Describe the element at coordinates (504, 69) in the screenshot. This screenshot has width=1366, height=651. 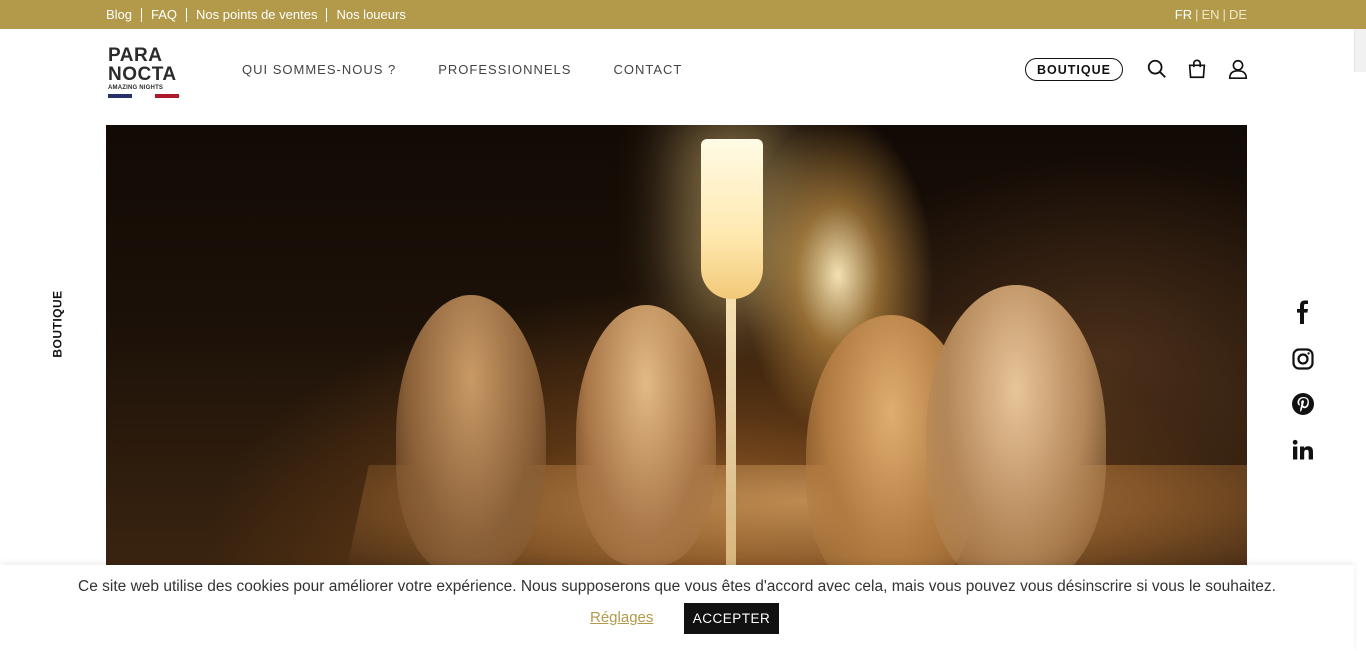
I see `nav-item-professionnels: PROFESSIONNELS` at that location.